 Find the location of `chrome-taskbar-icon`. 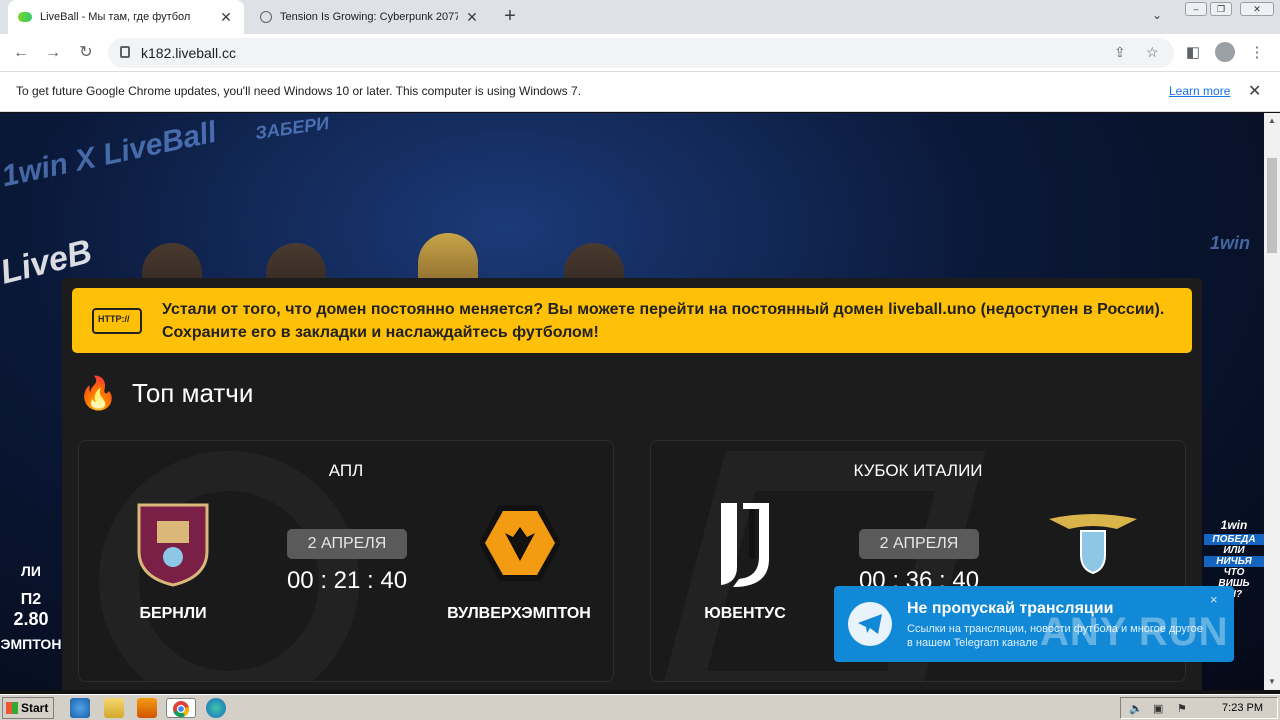

chrome-taskbar-icon is located at coordinates (181, 708).